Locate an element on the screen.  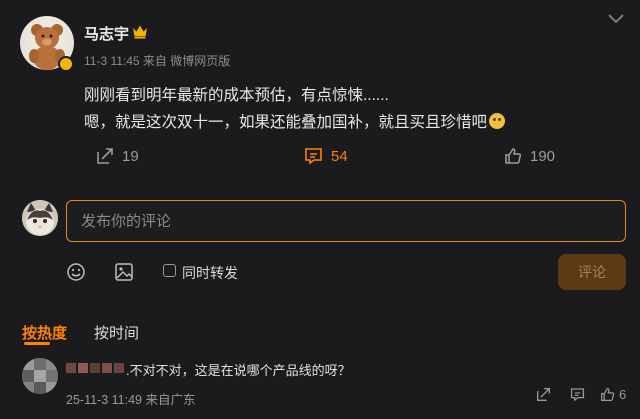
post-text-line-2: 嗯，就是这次双十一，如果还能叠加国补，就且买且珍惜吧 is located at coordinates (295, 121).